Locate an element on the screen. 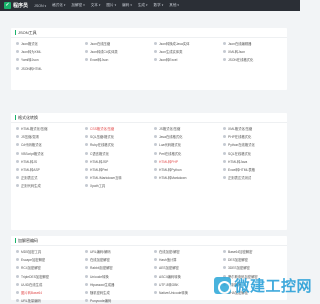 The image size is (320, 304). tool-link: HTML转JSP is located at coordinates (96, 161).